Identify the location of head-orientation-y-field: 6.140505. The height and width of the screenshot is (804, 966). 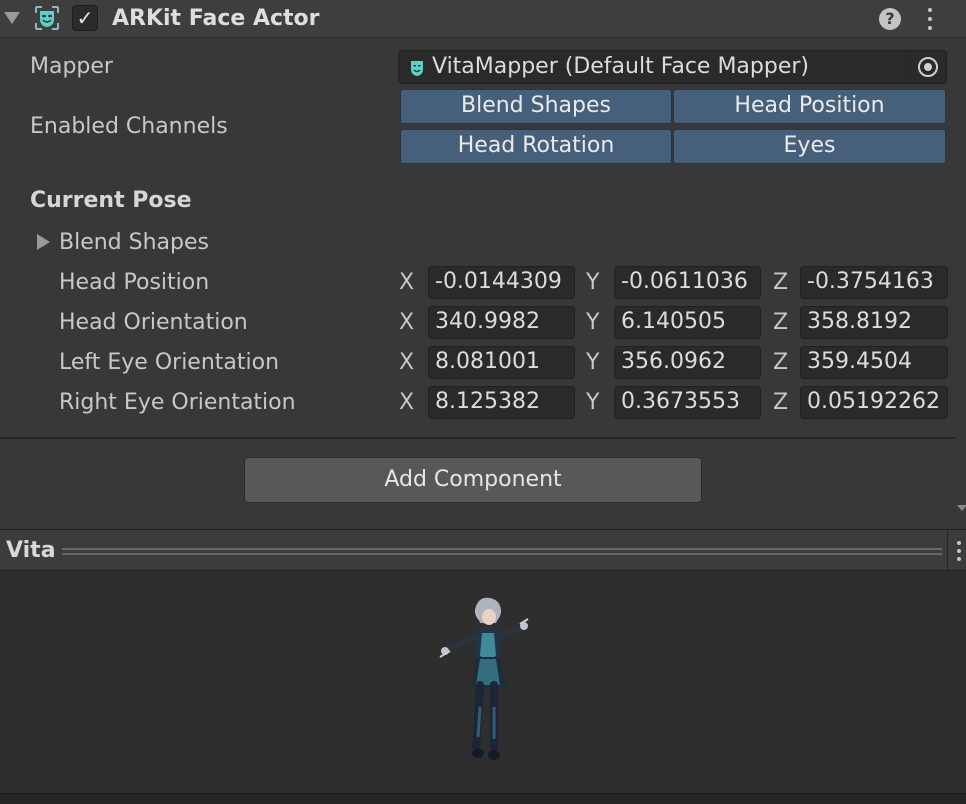
(687, 322).